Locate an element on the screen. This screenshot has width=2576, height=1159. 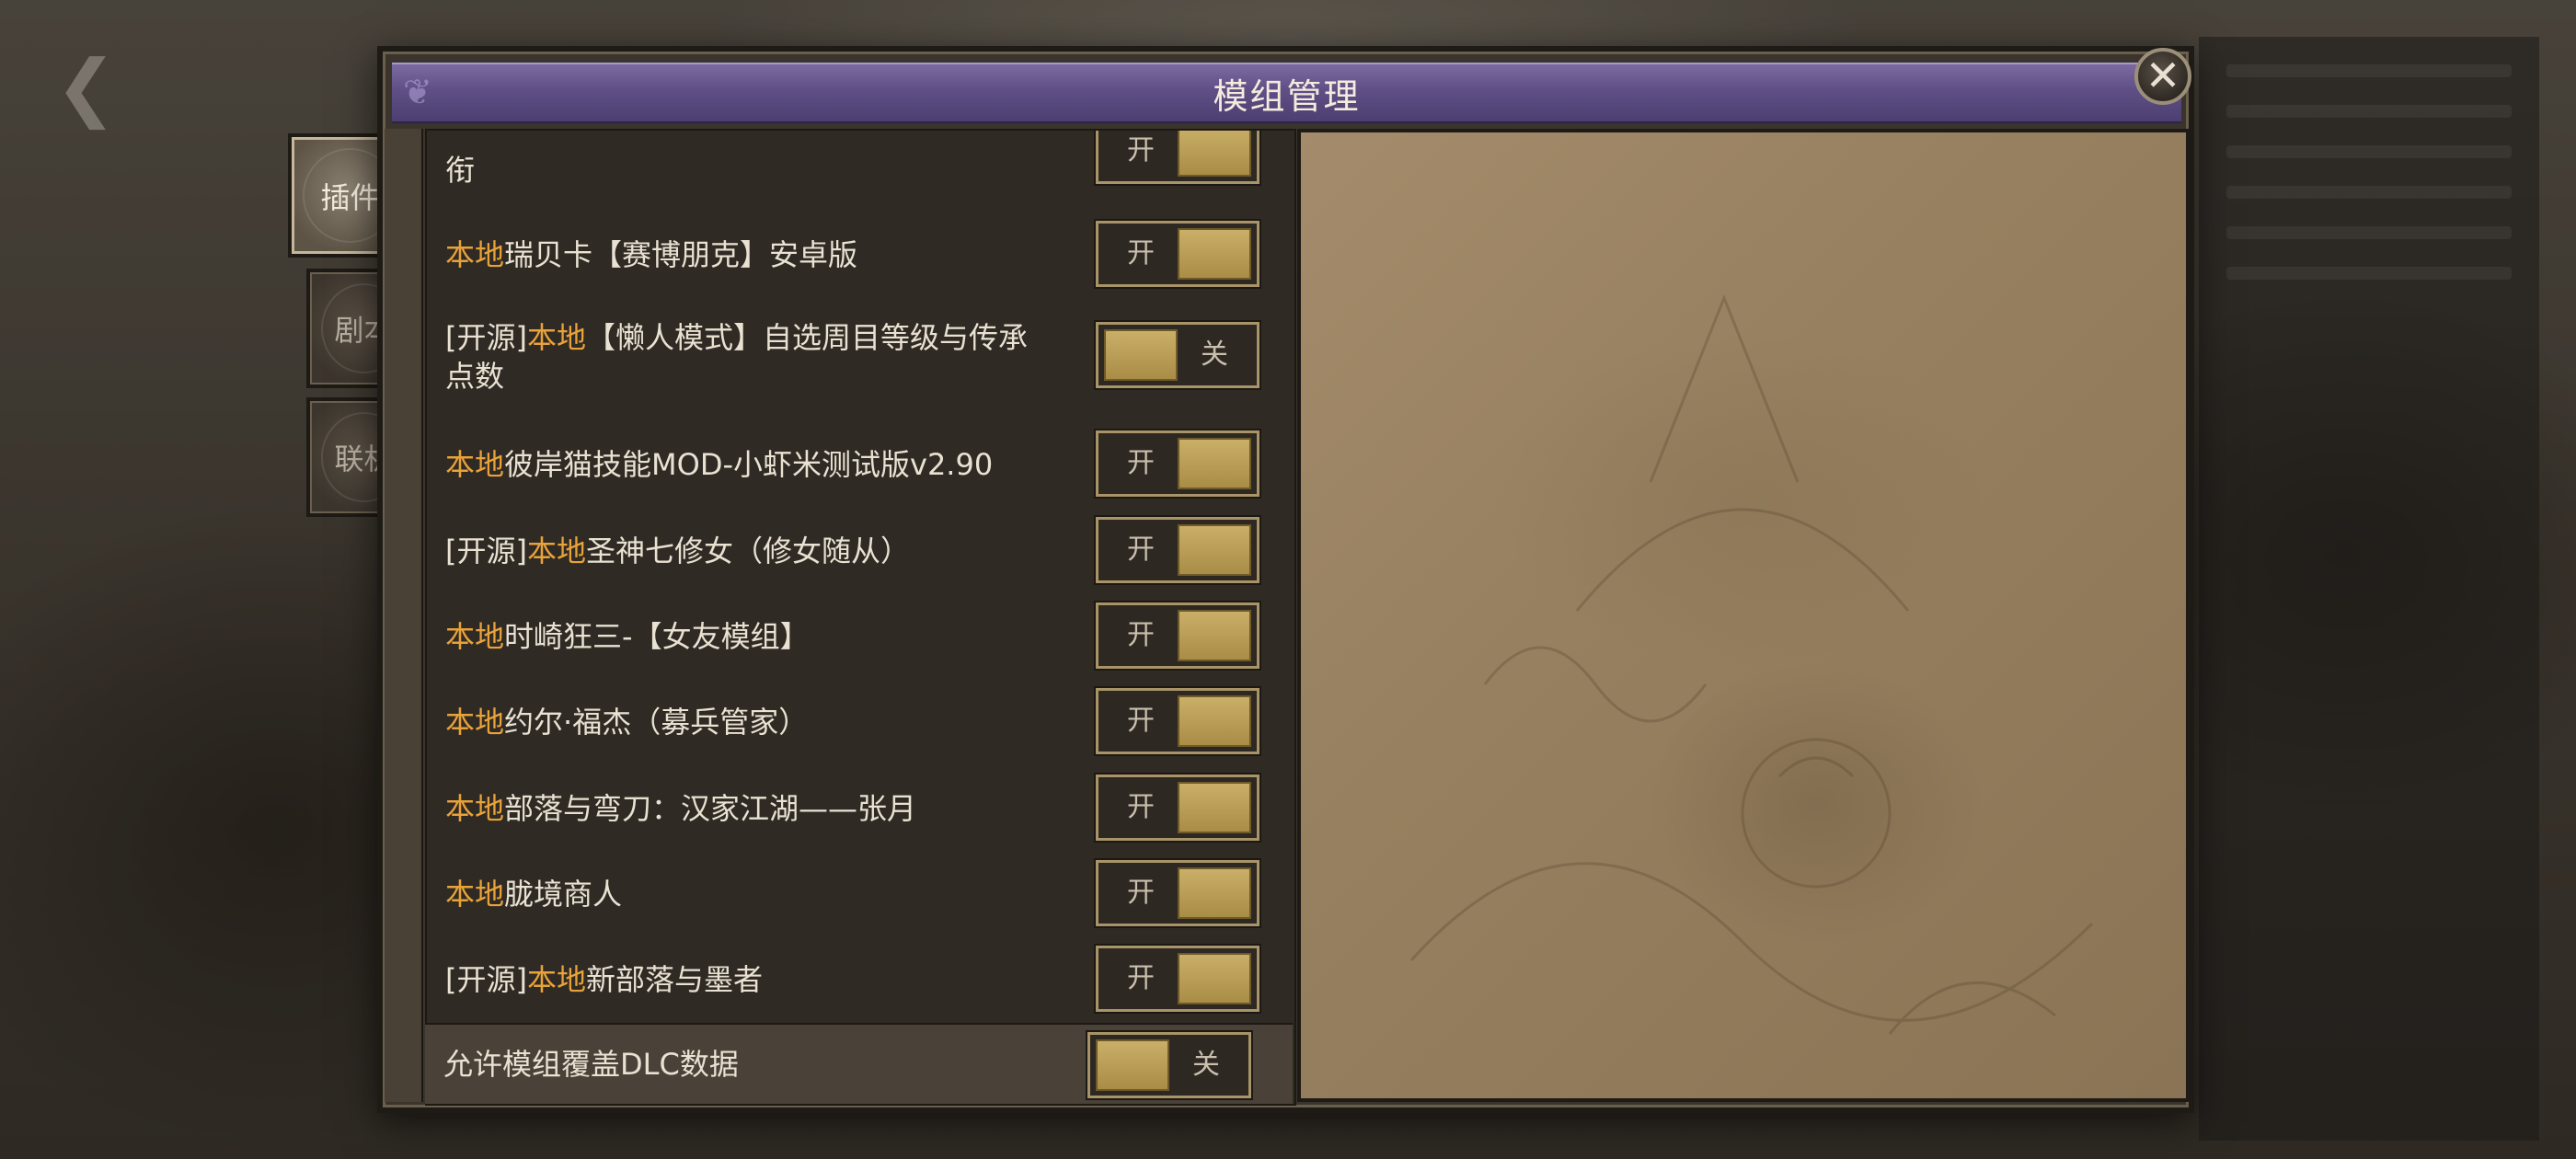
dlc-override-label: 允许模组覆盖DLC数据 is located at coordinates (591, 1064).